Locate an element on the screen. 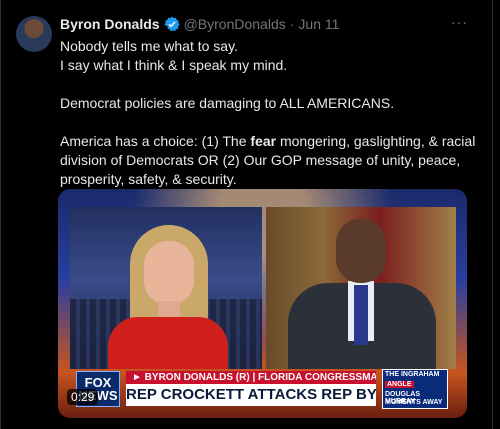 The image size is (500, 429). more-icon: ··· is located at coordinates (459, 22).